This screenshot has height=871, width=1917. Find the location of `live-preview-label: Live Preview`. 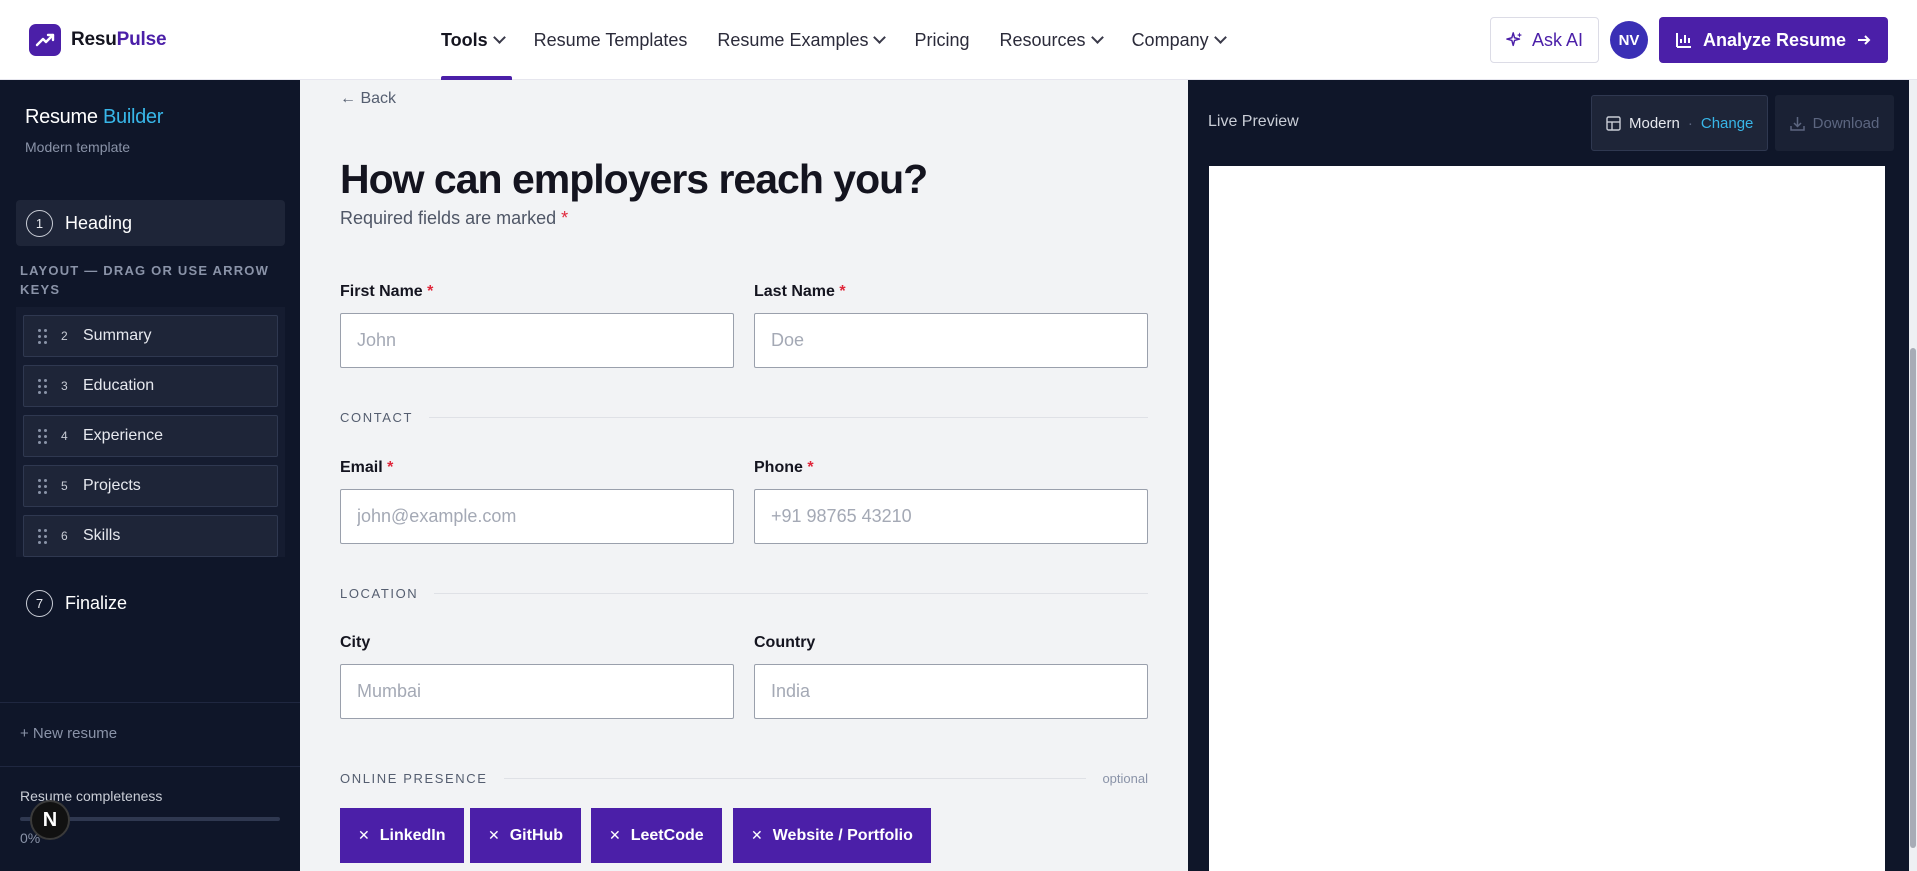

live-preview-label: Live Preview is located at coordinates (1253, 121).